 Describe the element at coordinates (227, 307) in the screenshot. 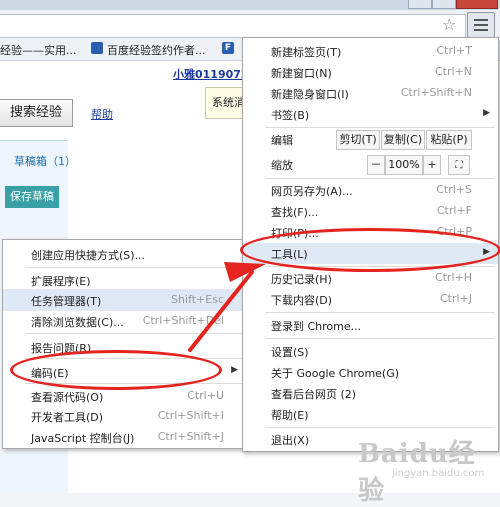

I see `annotation-arrow` at that location.